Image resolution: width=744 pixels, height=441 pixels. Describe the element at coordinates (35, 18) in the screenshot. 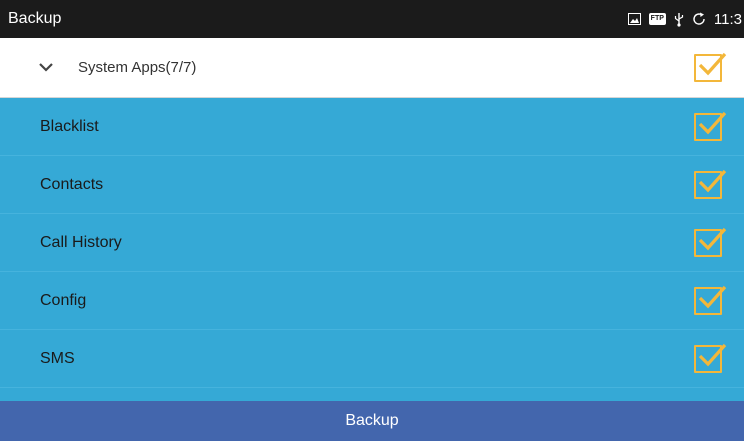

I see `app-title: Backup` at that location.